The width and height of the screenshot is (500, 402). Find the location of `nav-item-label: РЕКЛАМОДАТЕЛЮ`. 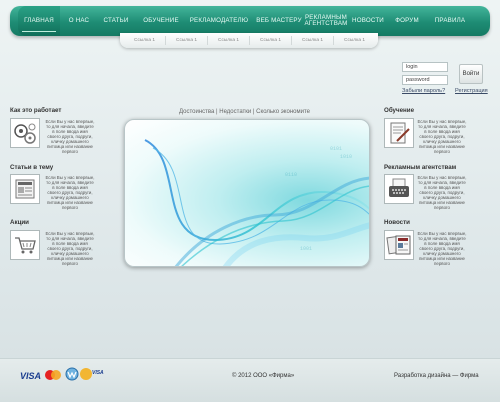

nav-item-label: РЕКЛАМОДАТЕЛЮ is located at coordinates (219, 20).